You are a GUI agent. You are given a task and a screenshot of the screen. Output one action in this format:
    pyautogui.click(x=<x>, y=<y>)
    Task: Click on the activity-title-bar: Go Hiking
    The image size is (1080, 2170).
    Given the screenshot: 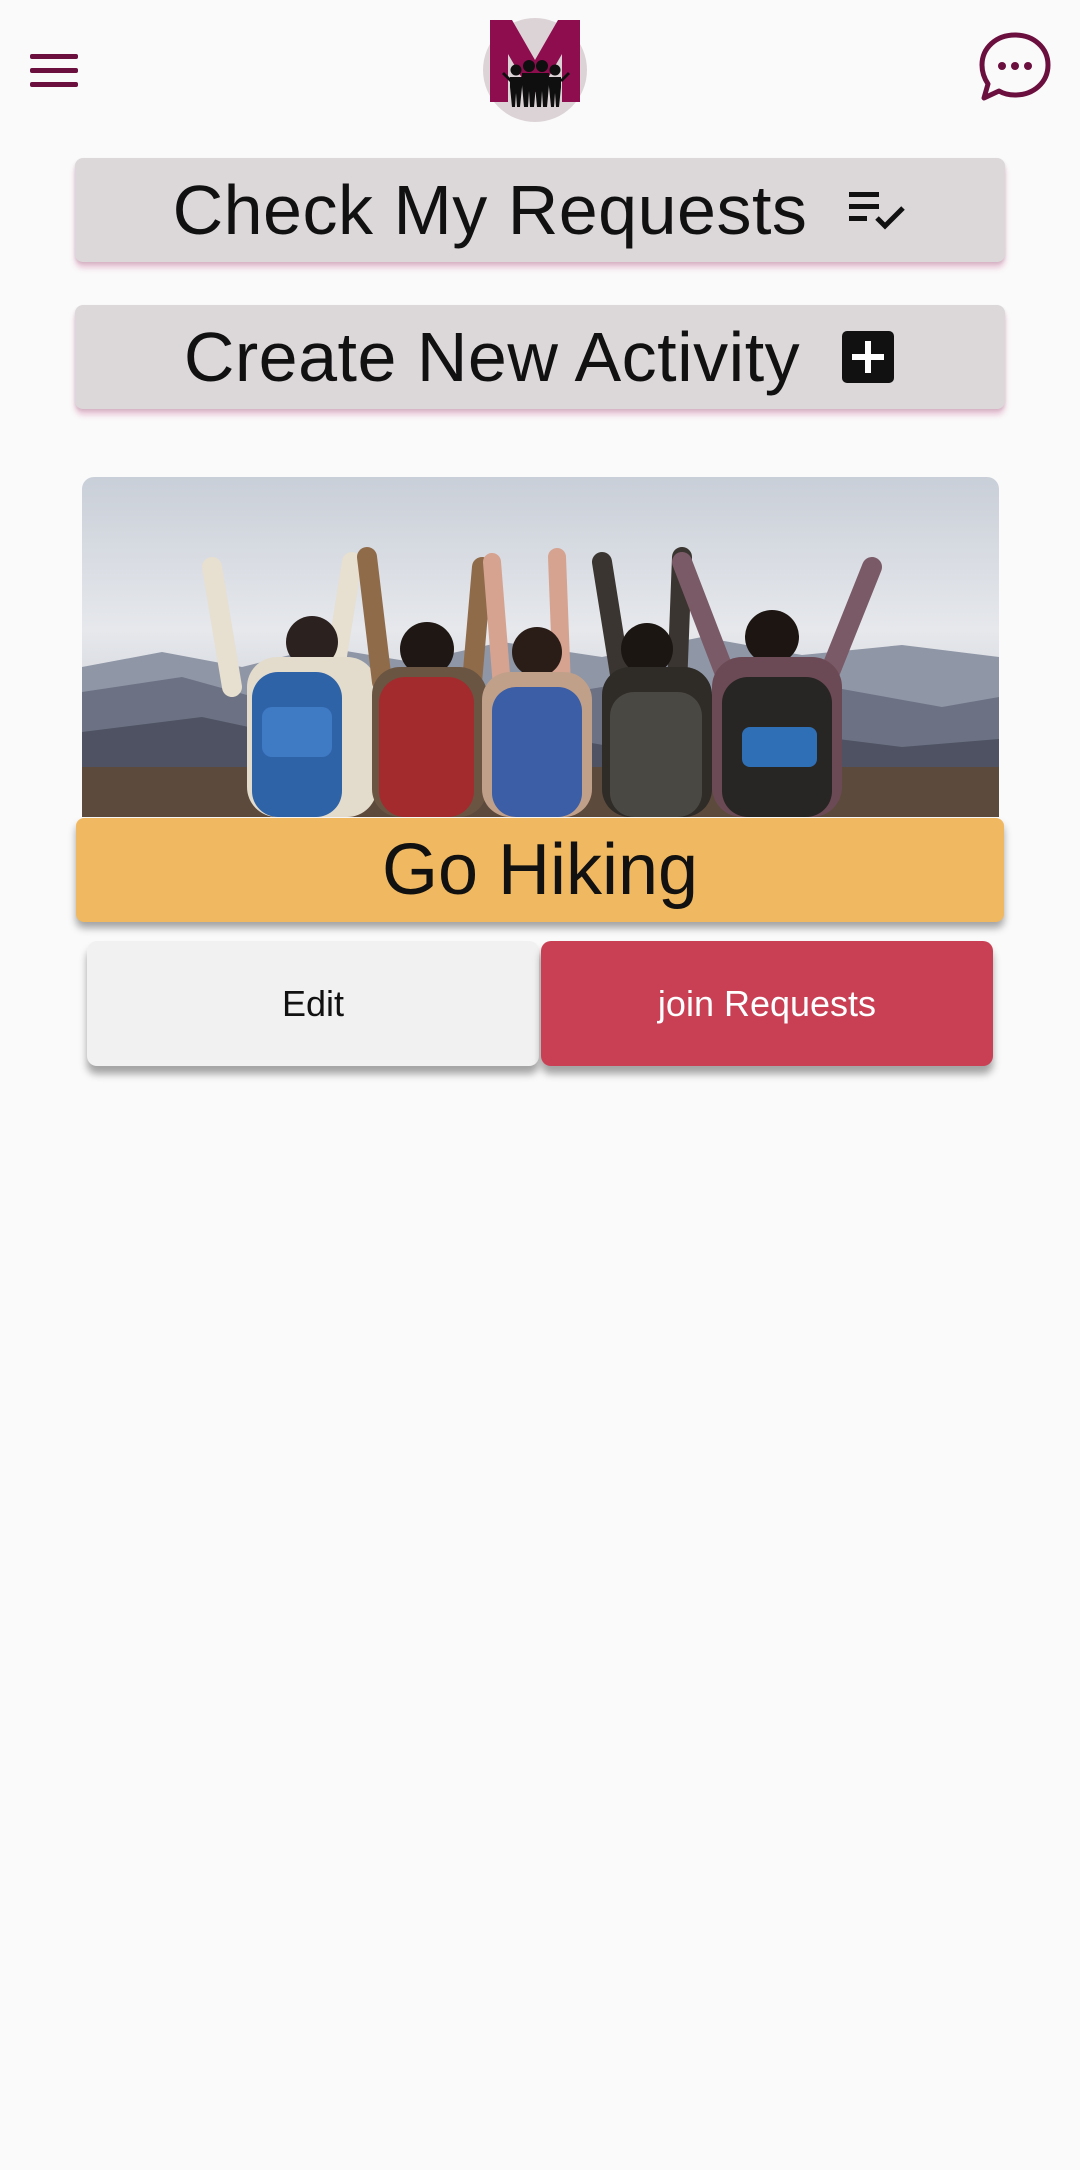 What is the action you would take?
    pyautogui.click(x=540, y=870)
    